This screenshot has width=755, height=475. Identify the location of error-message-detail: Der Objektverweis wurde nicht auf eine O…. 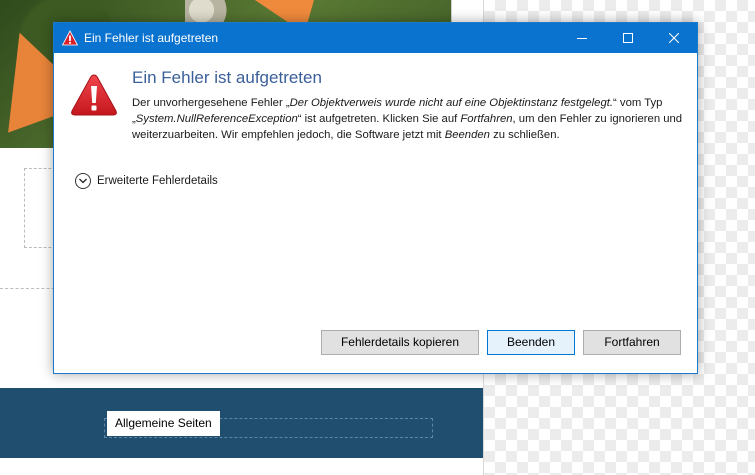
(451, 103).